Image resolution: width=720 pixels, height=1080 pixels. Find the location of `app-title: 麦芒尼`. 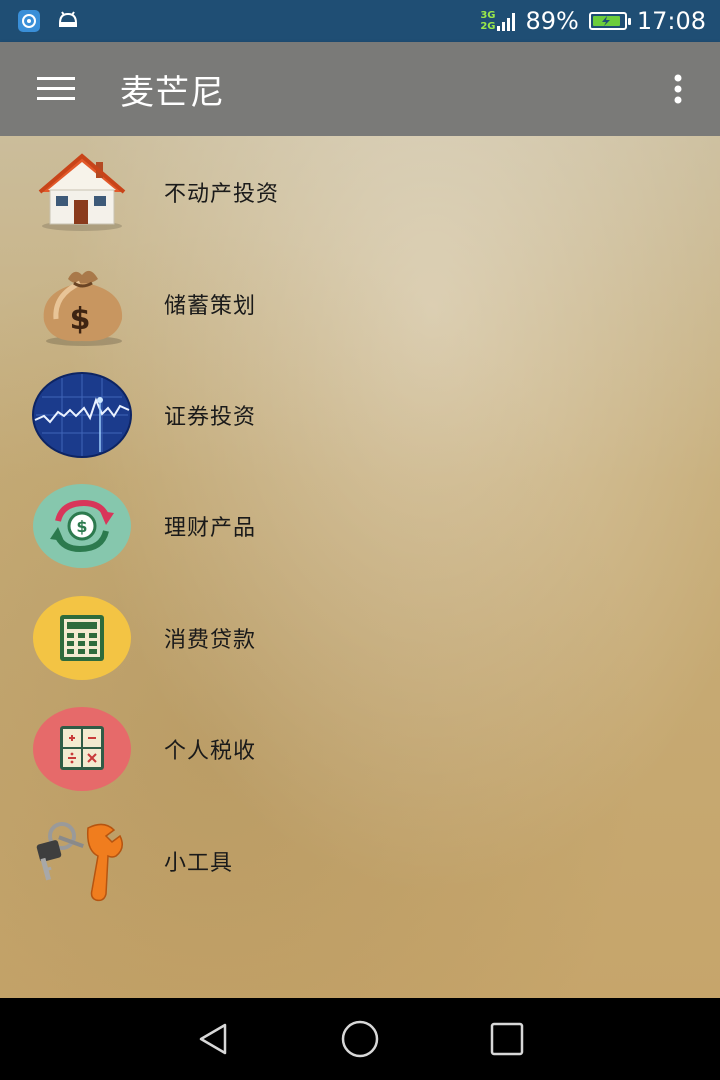

app-title: 麦芒尼 is located at coordinates (172, 92).